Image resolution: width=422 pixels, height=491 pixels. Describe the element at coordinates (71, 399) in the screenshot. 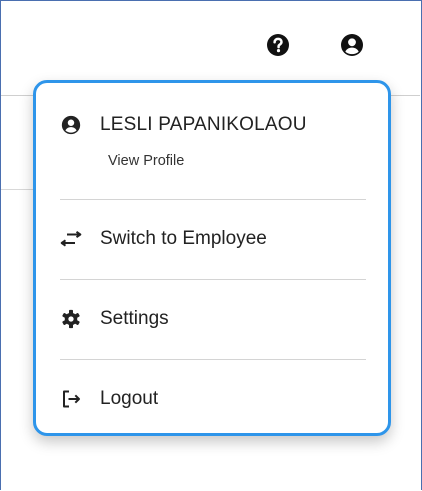

I see `logout-icon` at that location.